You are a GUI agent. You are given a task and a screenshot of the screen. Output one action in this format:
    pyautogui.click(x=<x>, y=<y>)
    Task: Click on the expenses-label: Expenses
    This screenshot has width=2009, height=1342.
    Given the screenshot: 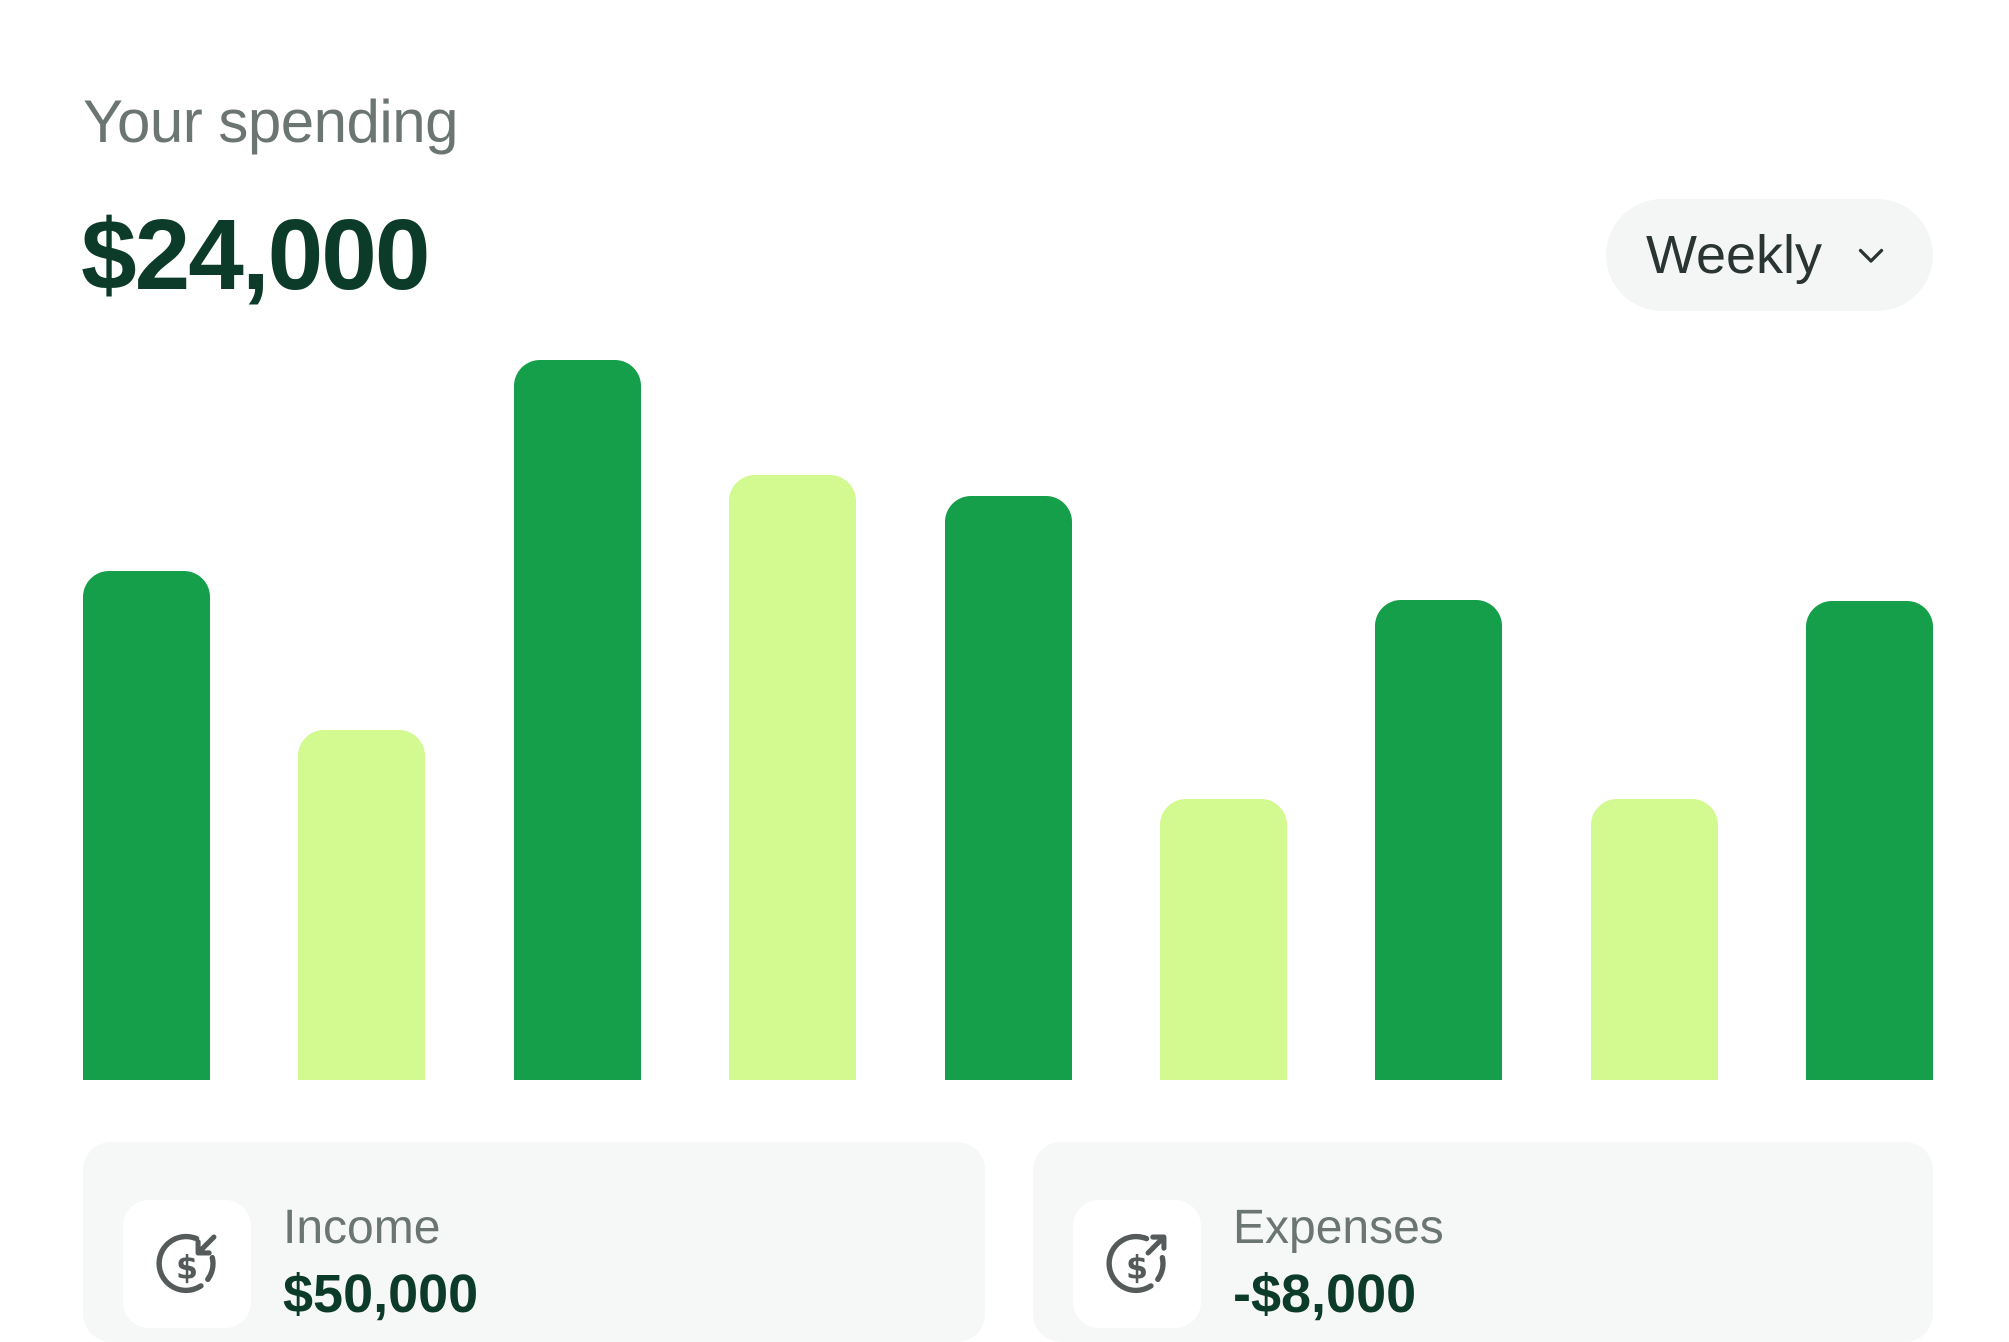 What is the action you would take?
    pyautogui.click(x=1338, y=1227)
    